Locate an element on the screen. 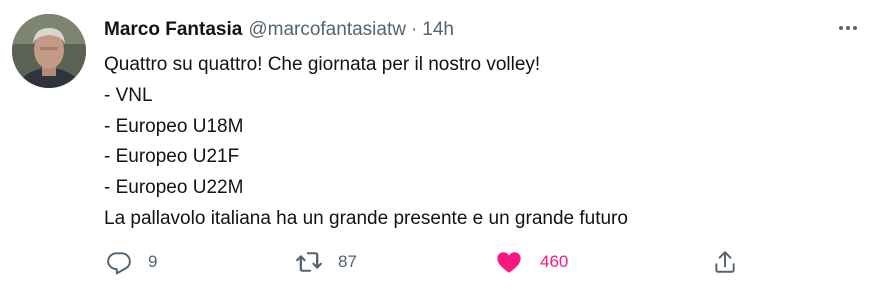  timestamp: 14h is located at coordinates (438, 30).